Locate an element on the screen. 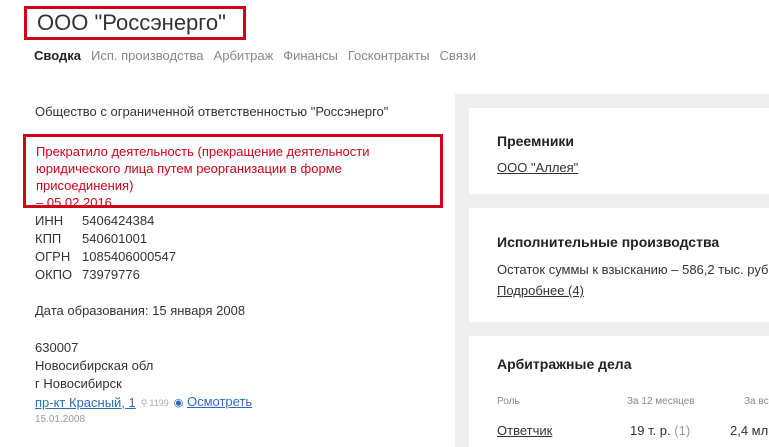 The width and height of the screenshot is (769, 447). code-row-ogrn: ОГРН 1085406000547 is located at coordinates (105, 257).